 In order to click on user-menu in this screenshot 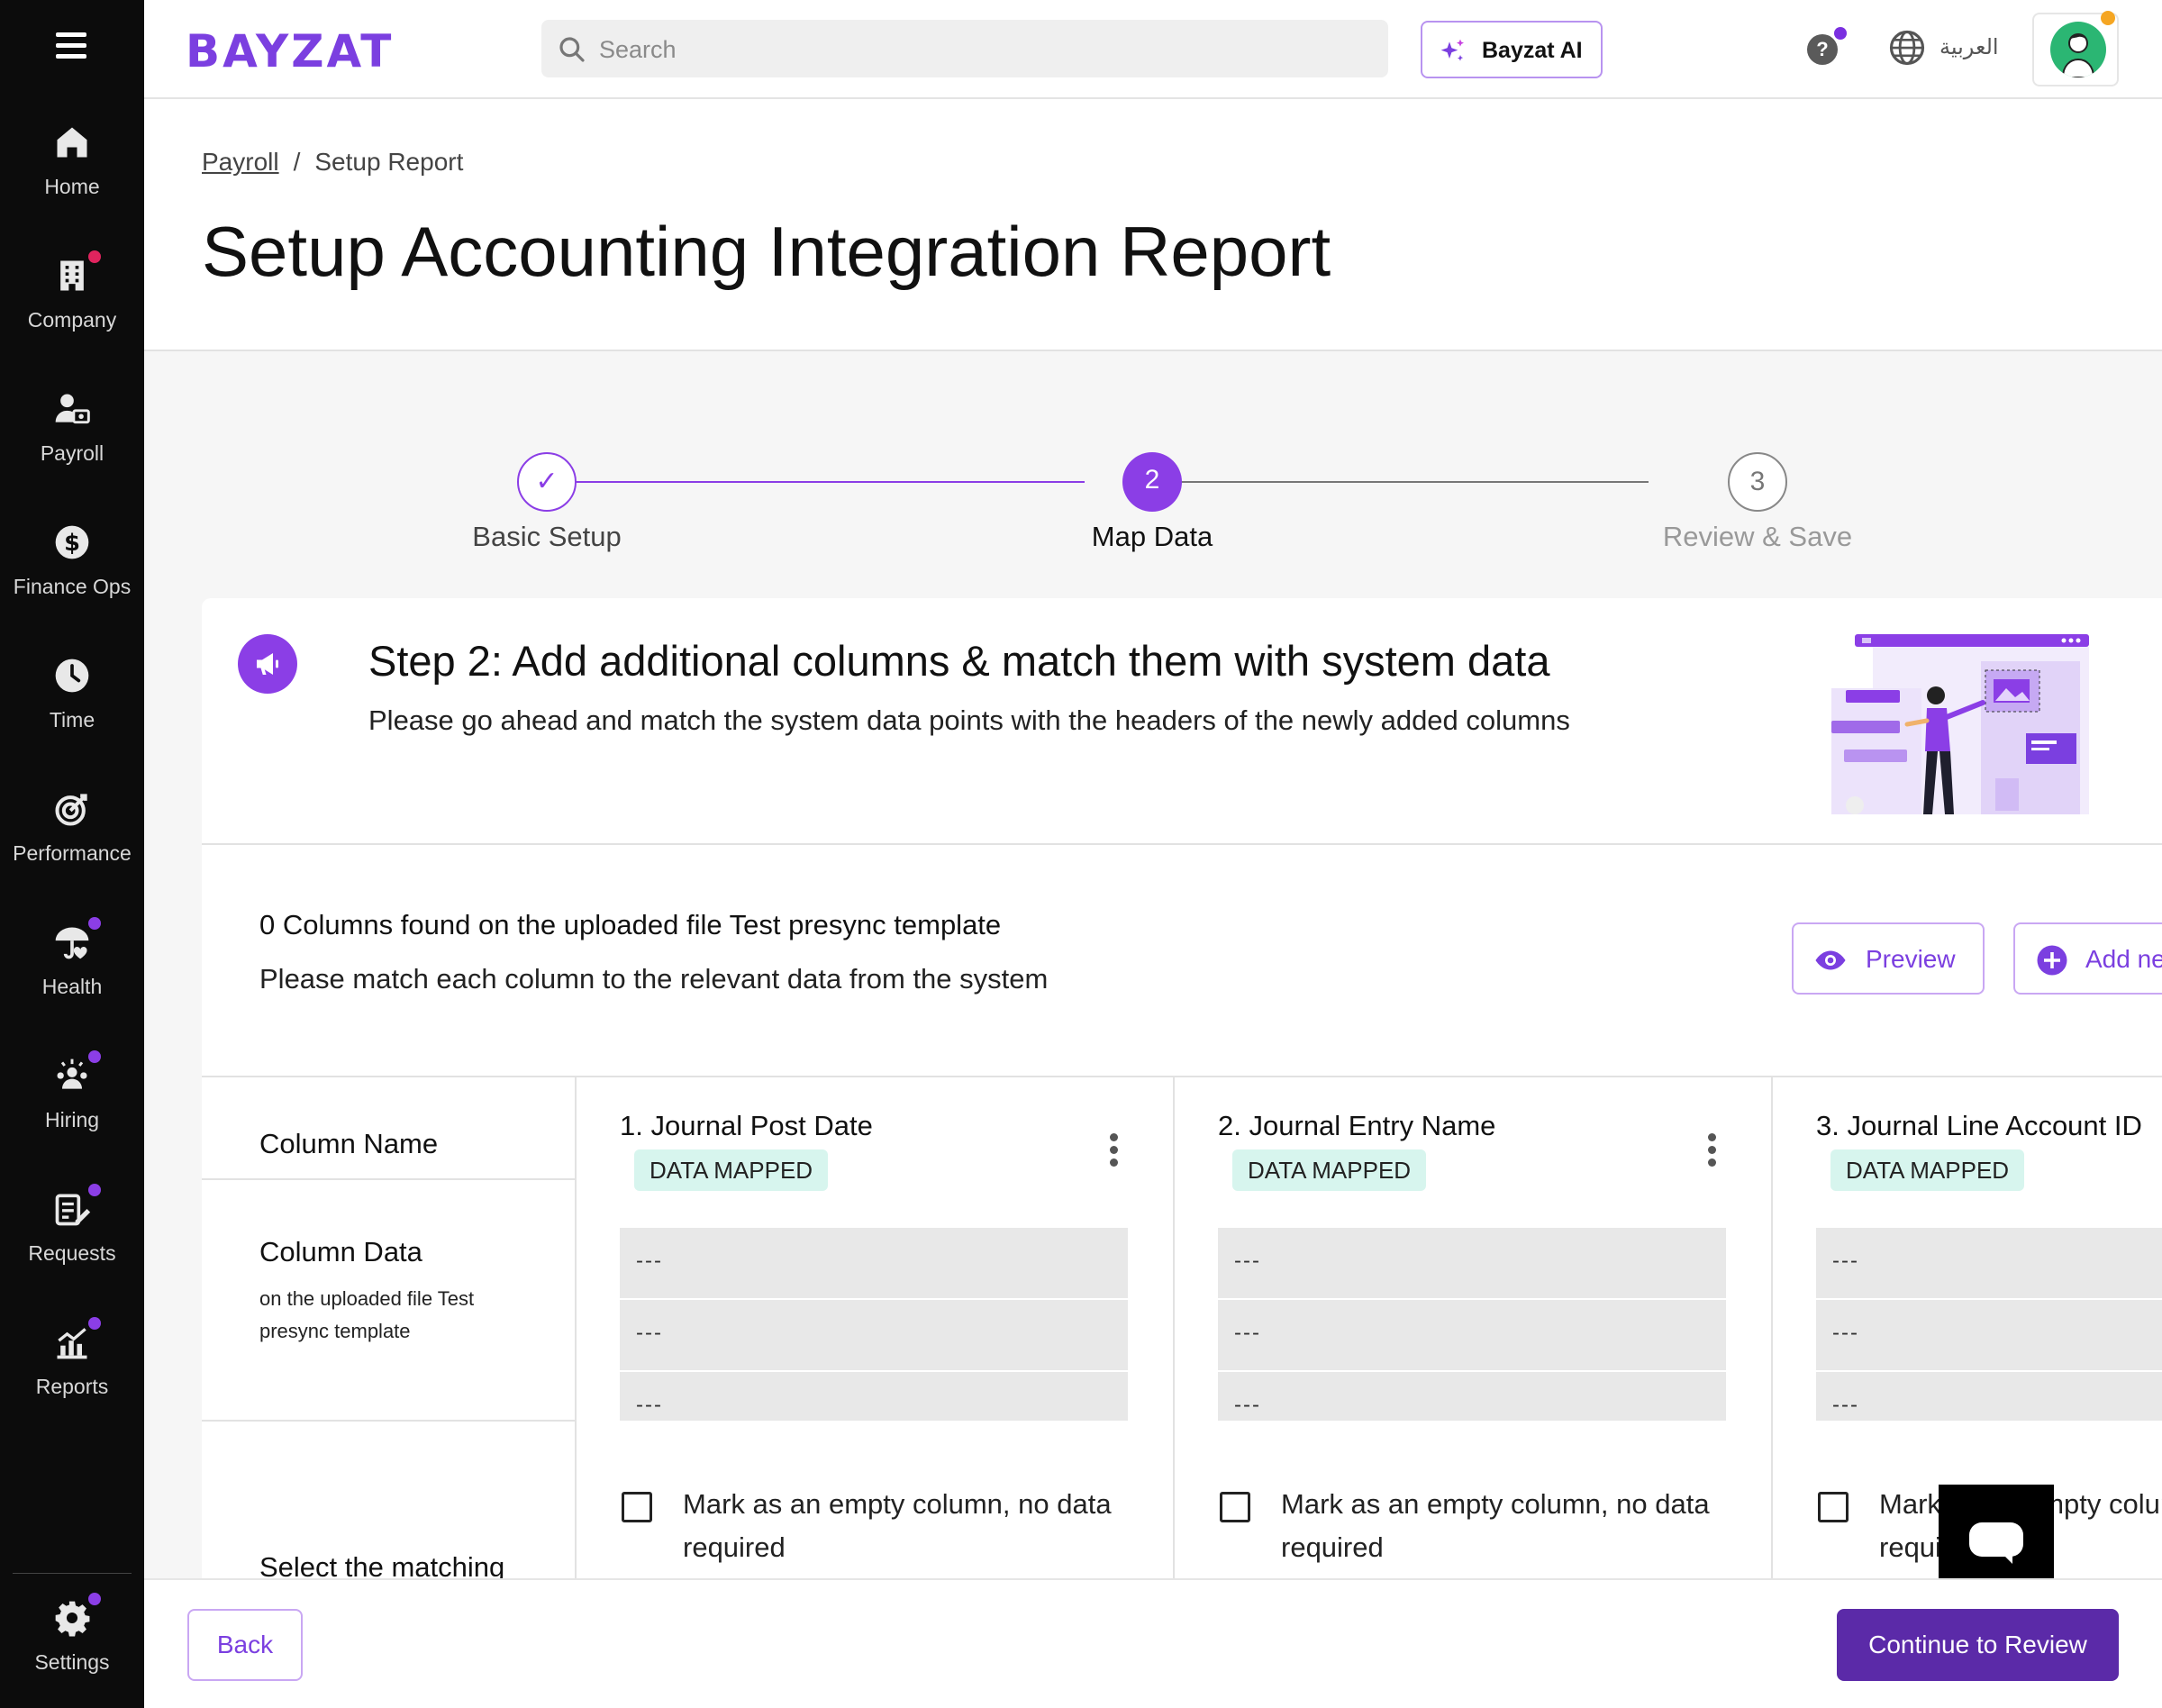, I will do `click(2075, 48)`.